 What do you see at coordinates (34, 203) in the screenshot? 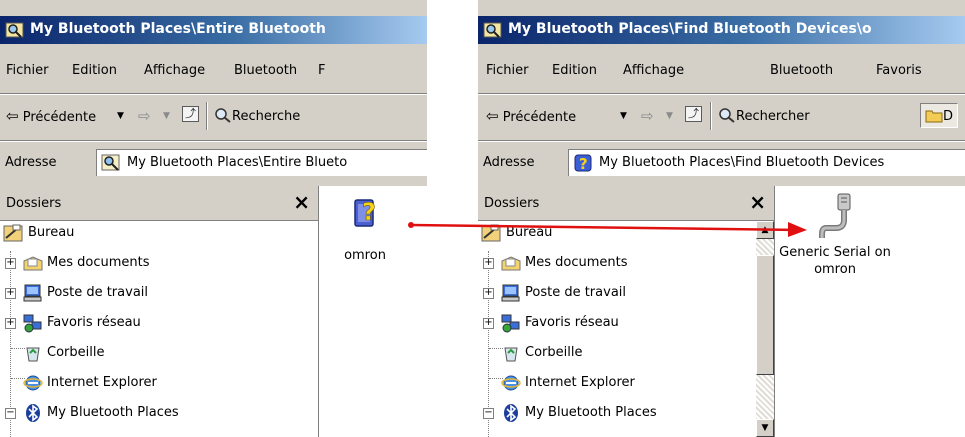
I see `folders-title: Dossiers` at bounding box center [34, 203].